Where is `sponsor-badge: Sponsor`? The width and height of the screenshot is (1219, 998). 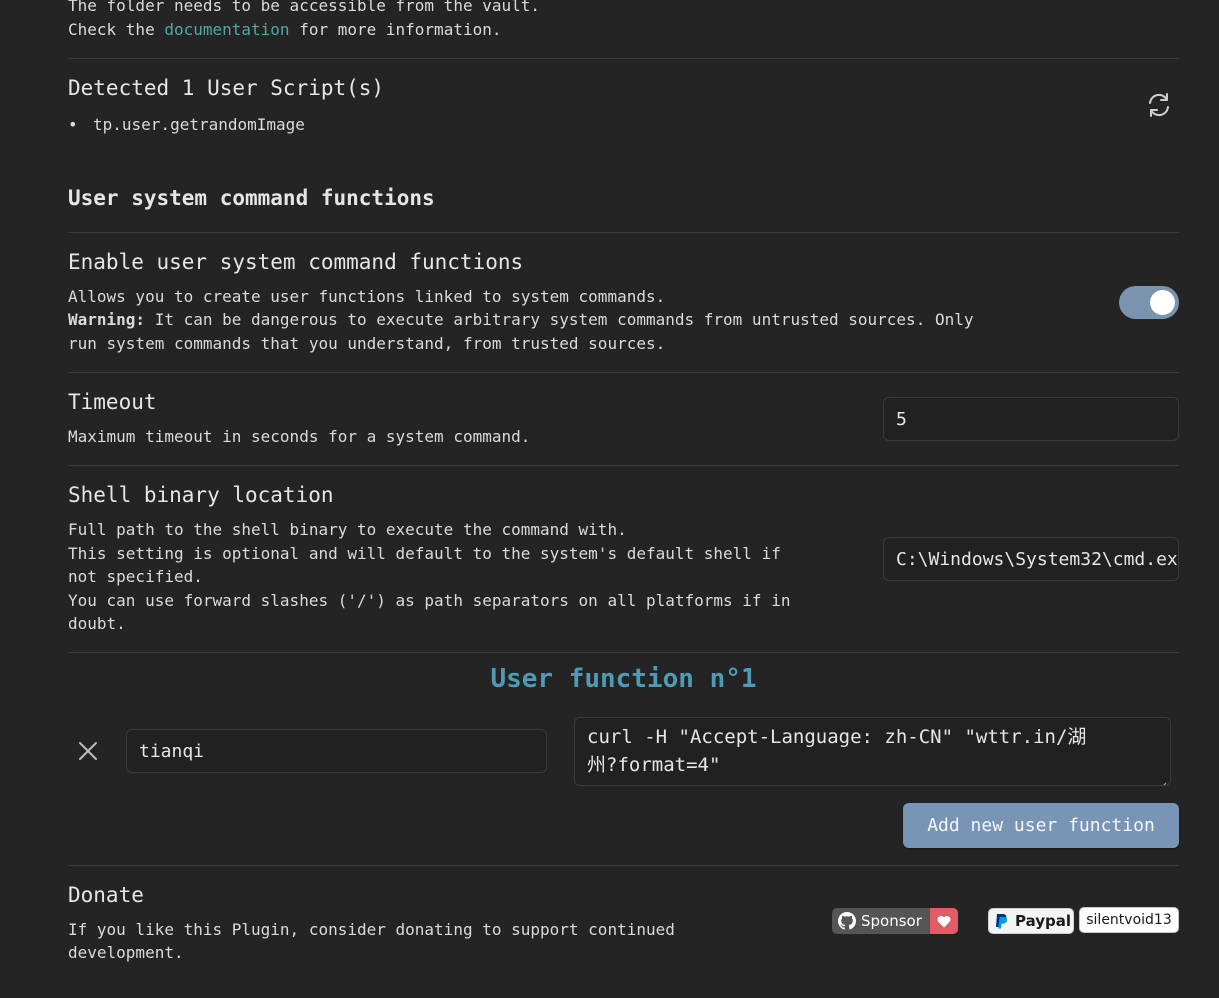
sponsor-badge: Sponsor is located at coordinates (895, 921).